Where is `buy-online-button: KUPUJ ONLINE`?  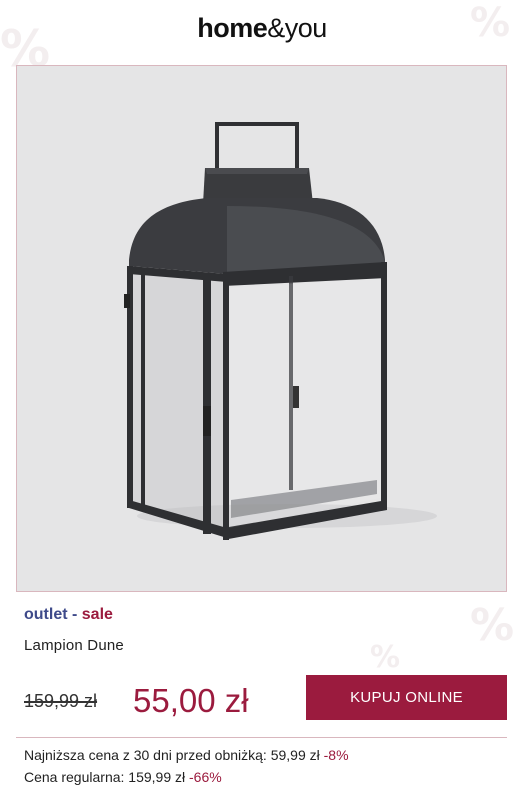
buy-online-button: KUPUJ ONLINE is located at coordinates (406, 697).